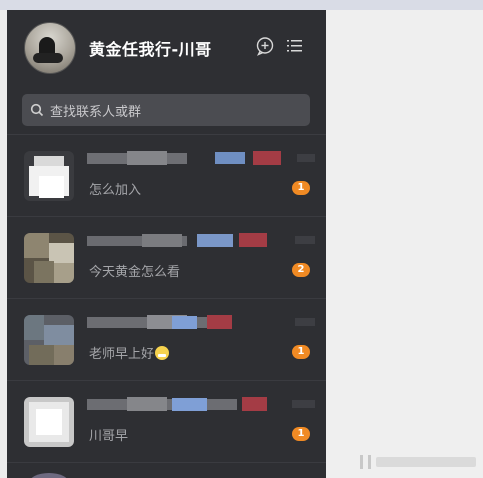 The height and width of the screenshot is (478, 483). Describe the element at coordinates (166, 422) in the screenshot. I see `conversation-item: 川哥早 1` at that location.